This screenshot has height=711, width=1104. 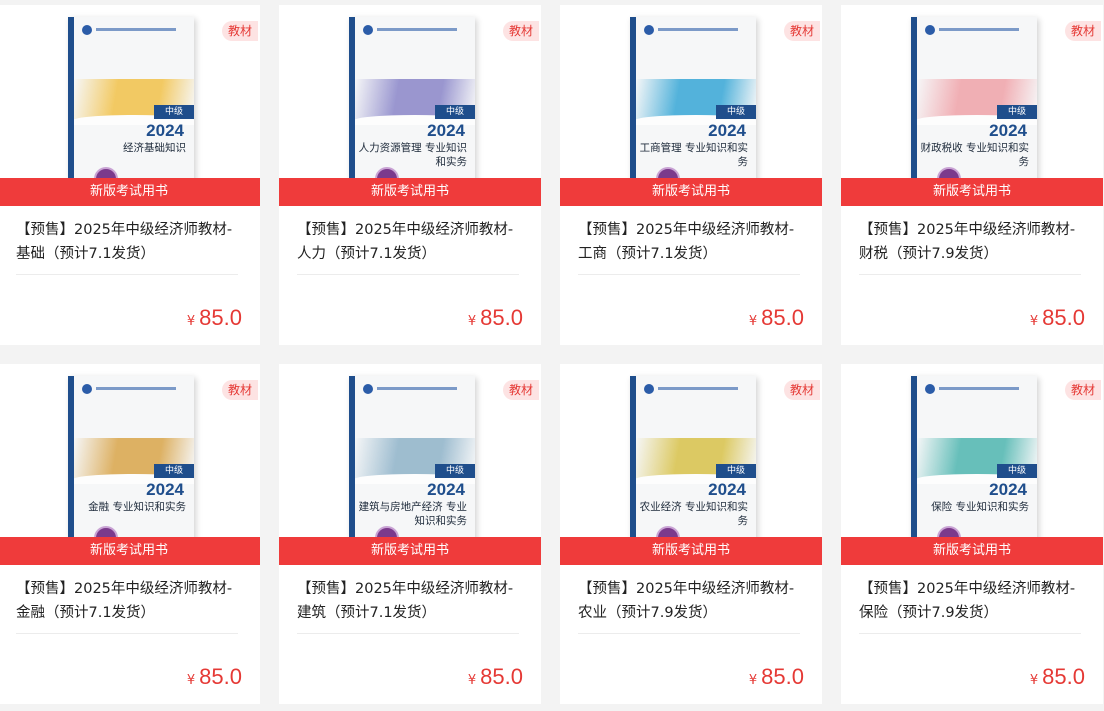 I want to click on product-title: 【预售】2025年中级经济师教材-农业（预计7.9发货）, so click(x=691, y=601).